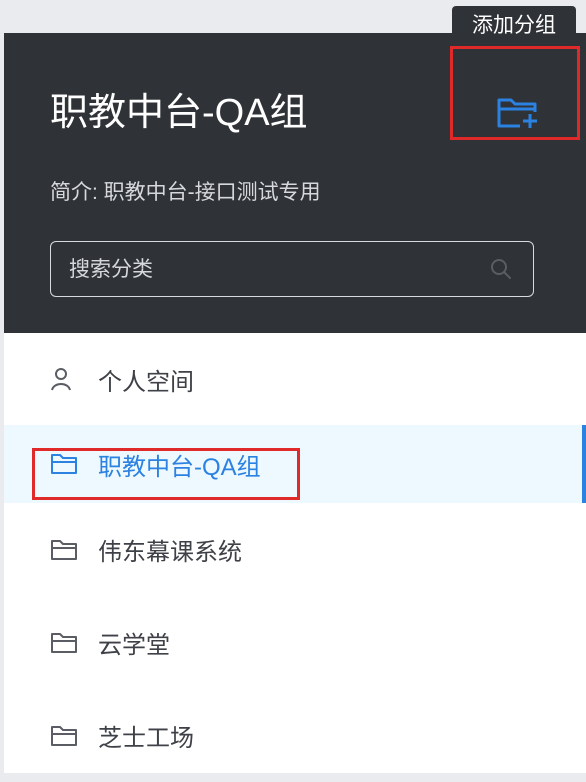 The height and width of the screenshot is (782, 586). What do you see at coordinates (295, 379) in the screenshot?
I see `menu-item-personal-space: 个人空间` at bounding box center [295, 379].